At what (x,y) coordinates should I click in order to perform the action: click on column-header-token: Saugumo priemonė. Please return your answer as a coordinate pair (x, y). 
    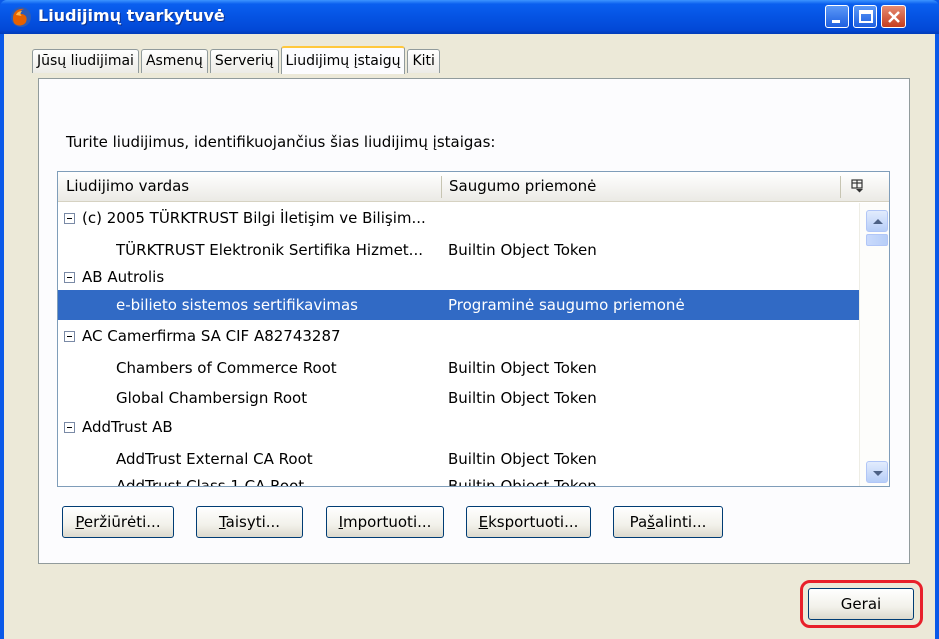
    Looking at the image, I should click on (522, 186).